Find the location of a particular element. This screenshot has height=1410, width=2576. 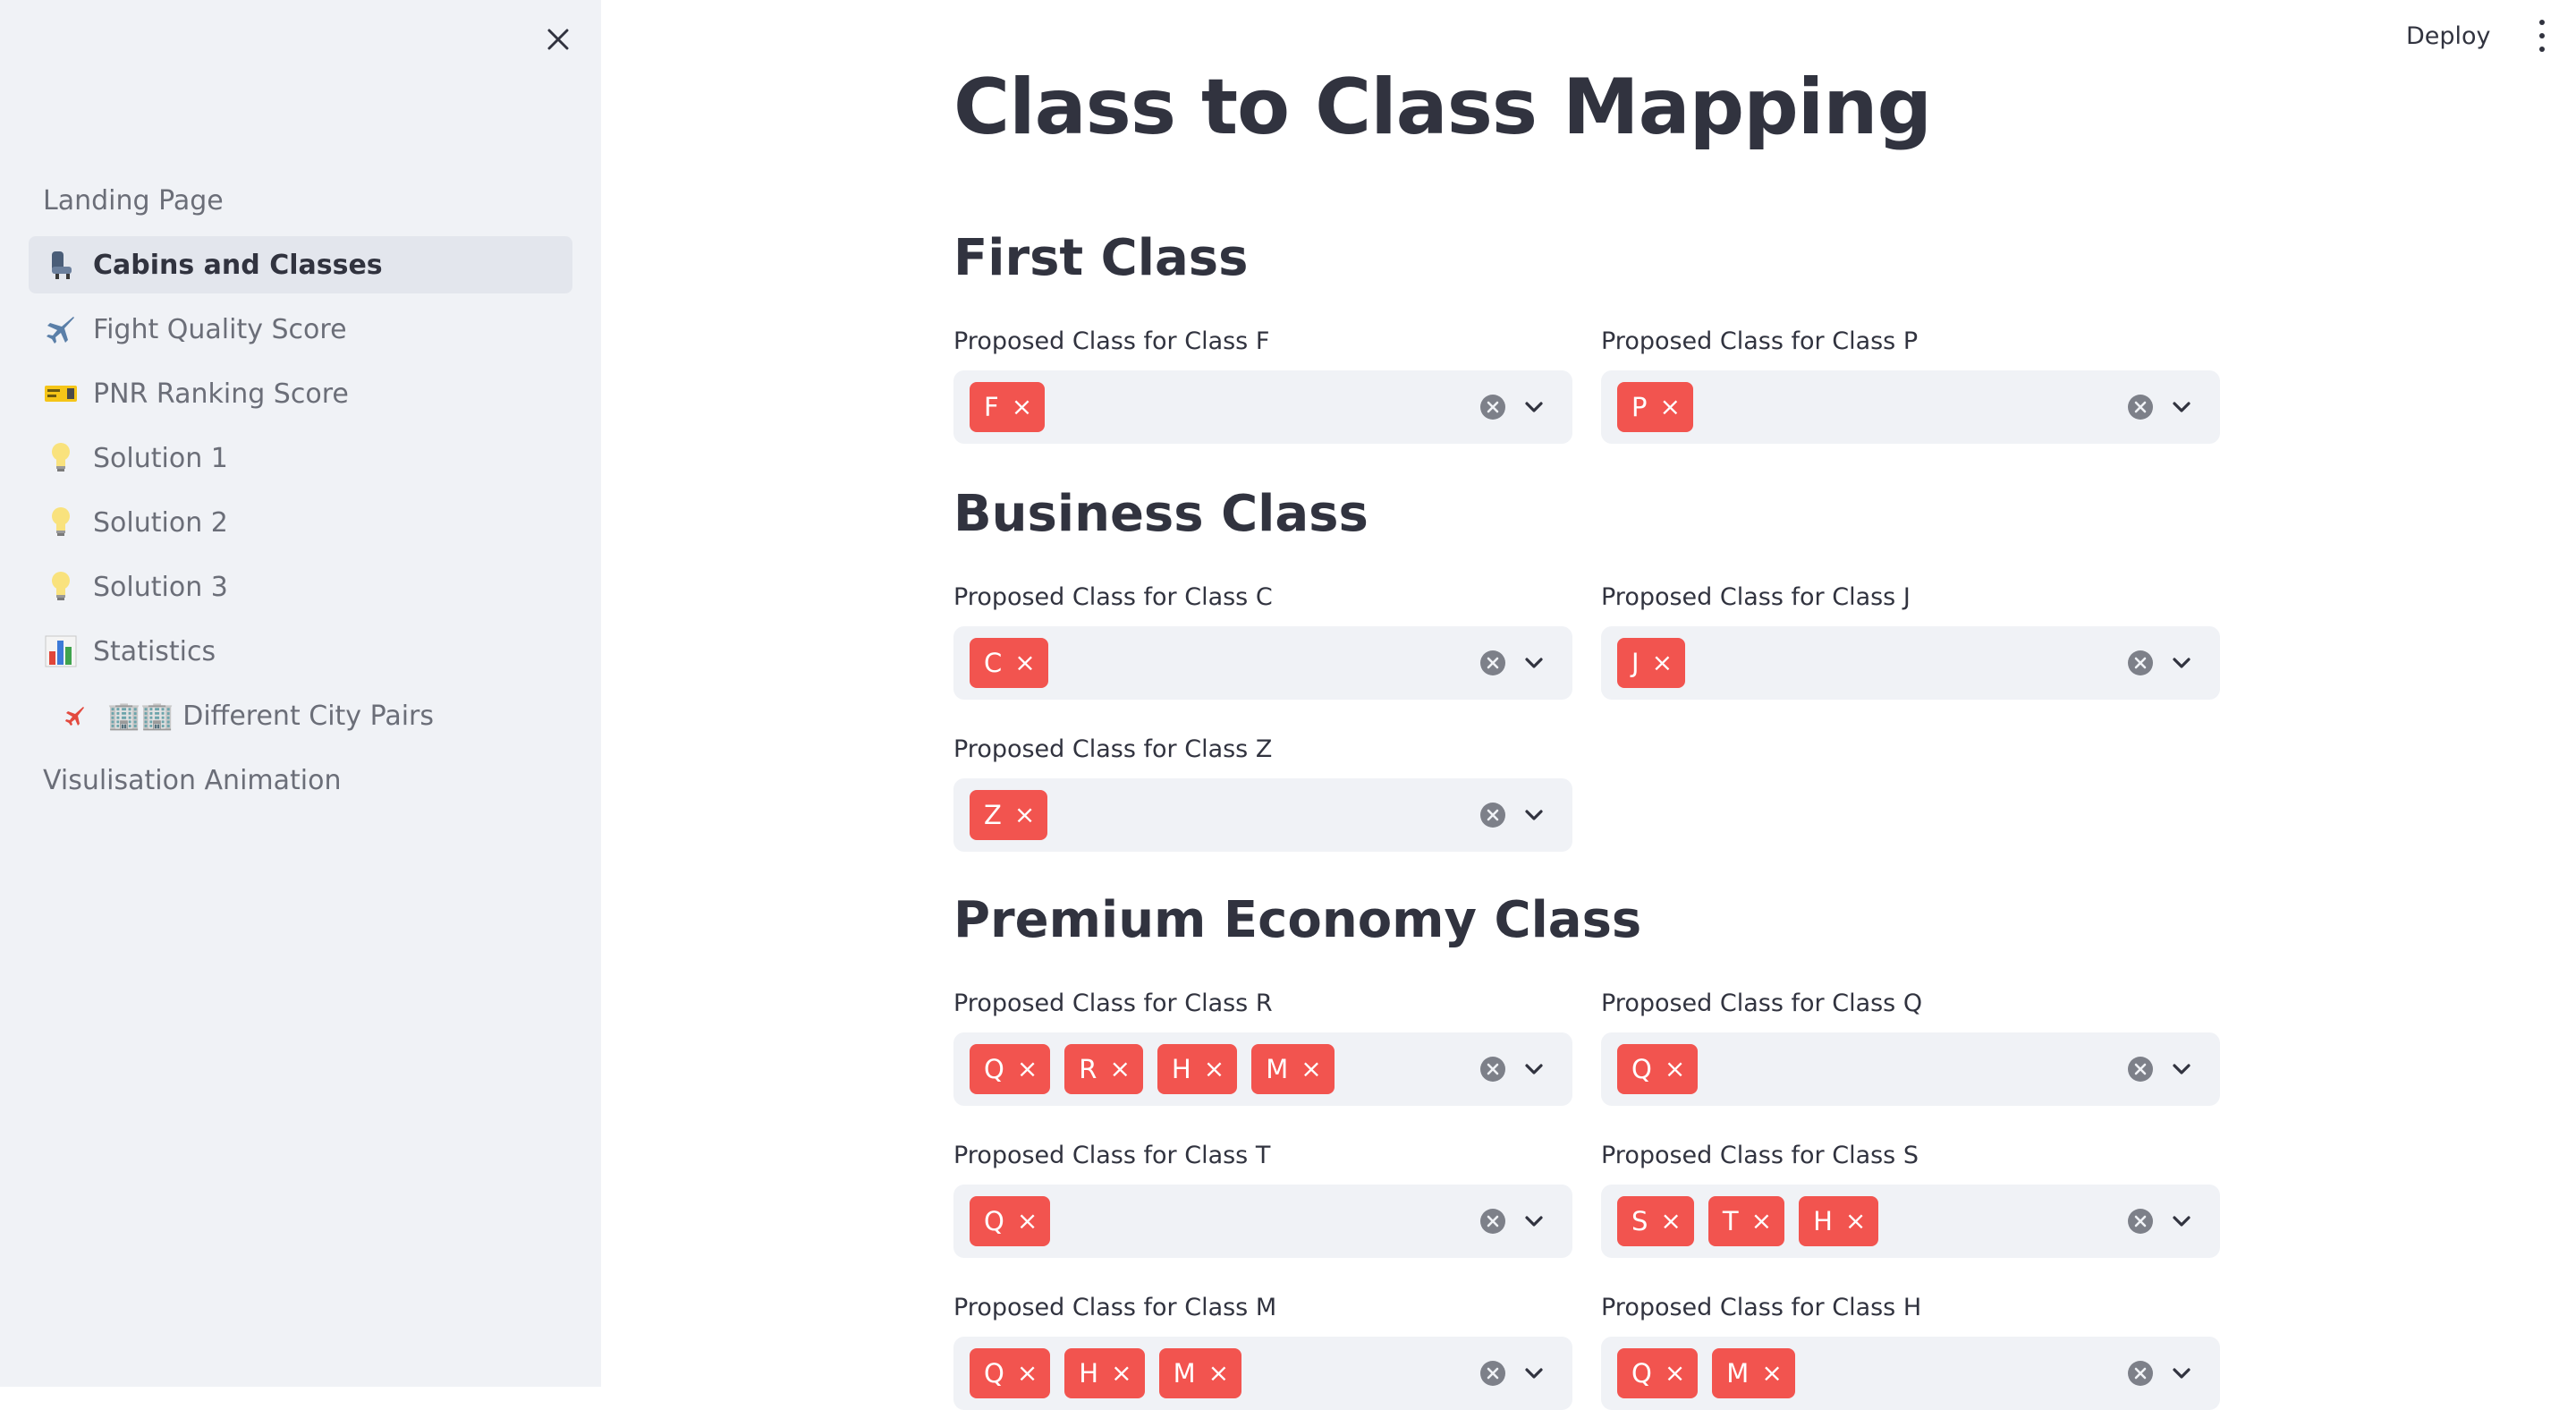

chip-list: Z × is located at coordinates (1016, 815).